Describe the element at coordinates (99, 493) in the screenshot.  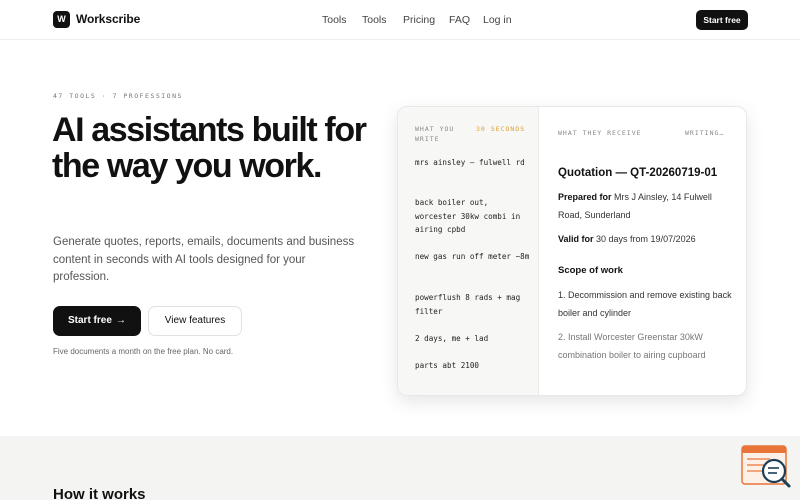
I see `how-it-works-title: How it works` at that location.